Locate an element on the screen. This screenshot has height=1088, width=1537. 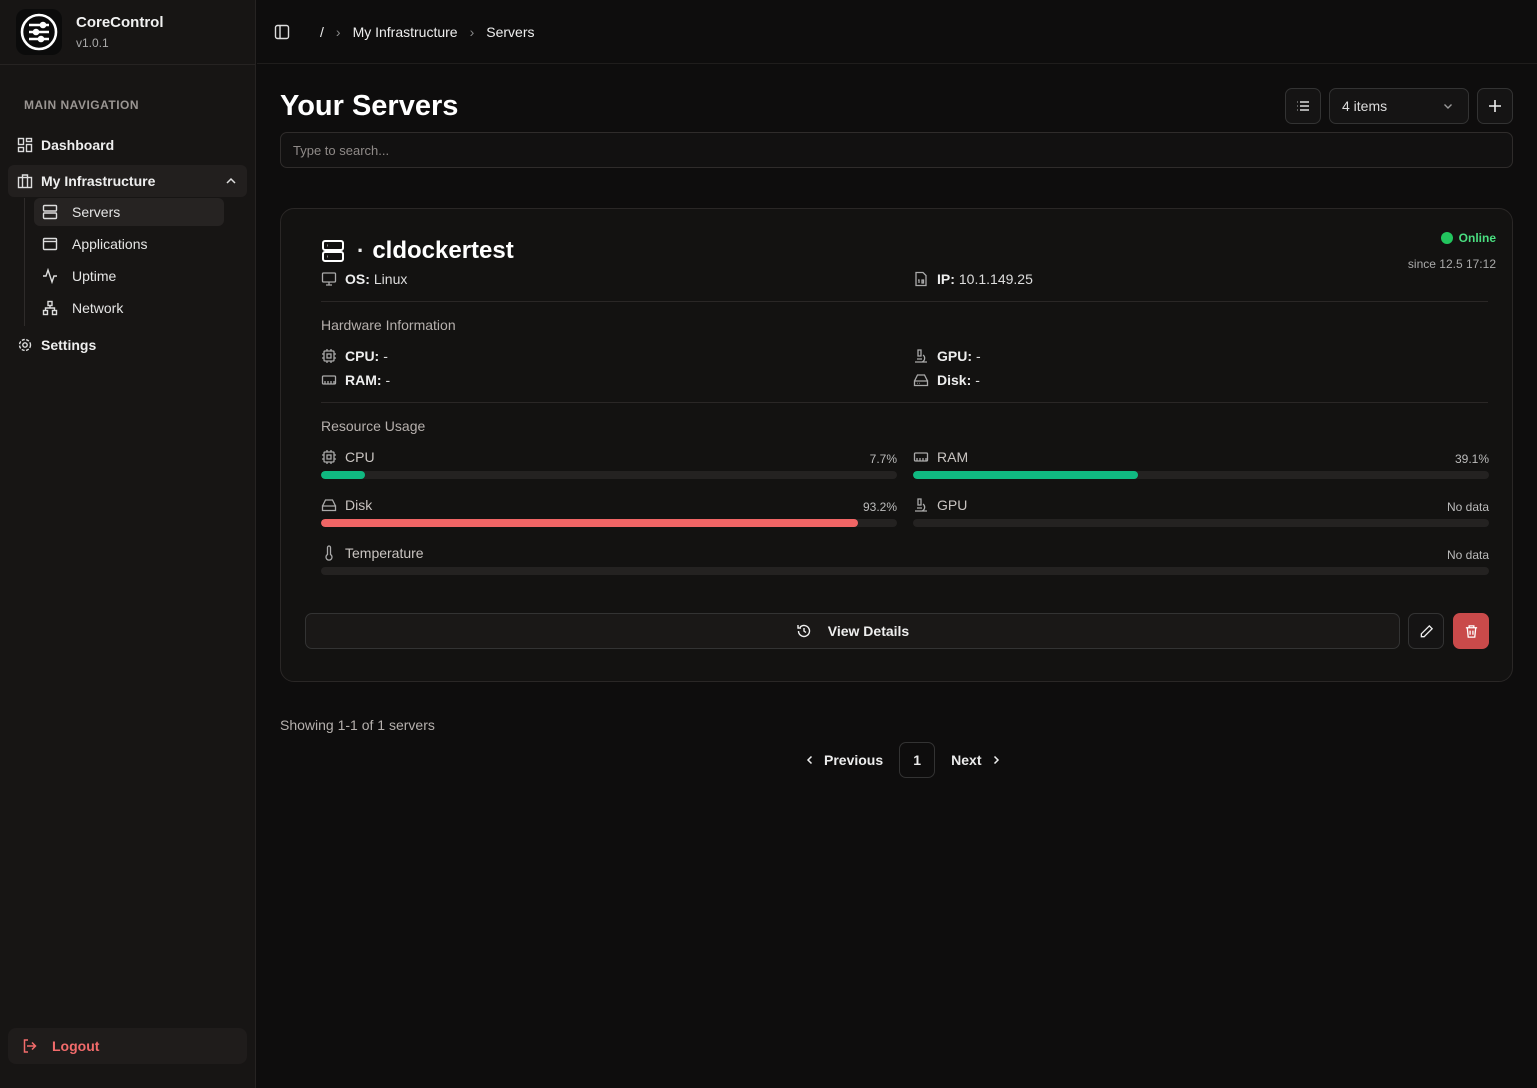
building-icon is located at coordinates (25, 181).